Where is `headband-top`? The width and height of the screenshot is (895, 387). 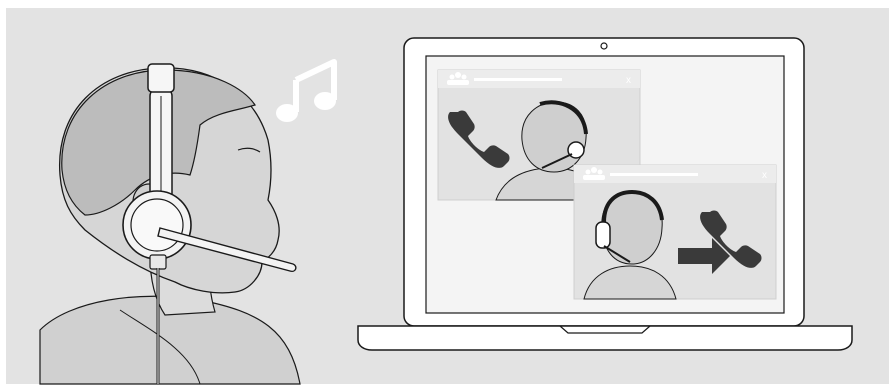
headband-top is located at coordinates (161, 78).